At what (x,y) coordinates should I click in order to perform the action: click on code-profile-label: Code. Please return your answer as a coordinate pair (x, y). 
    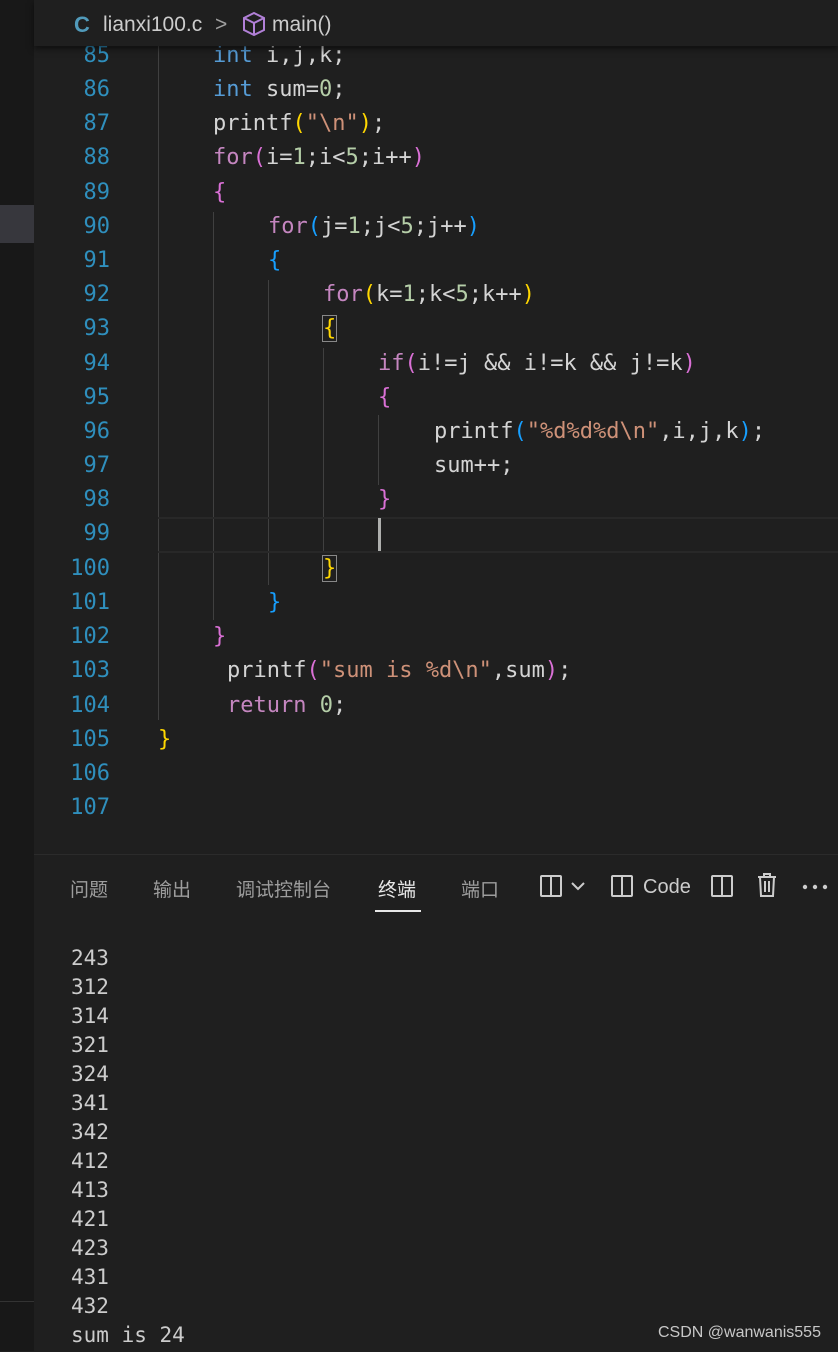
    Looking at the image, I should click on (667, 887).